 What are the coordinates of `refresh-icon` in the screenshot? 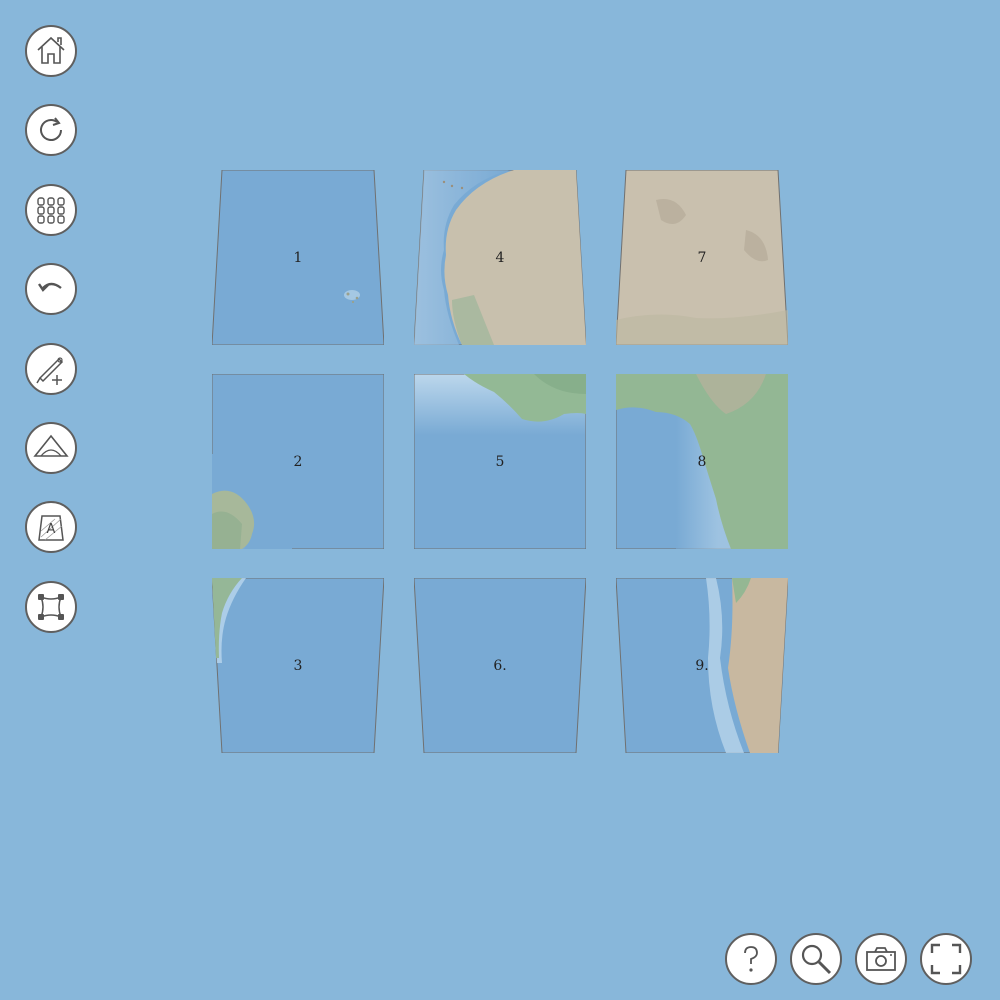 It's located at (51, 129).